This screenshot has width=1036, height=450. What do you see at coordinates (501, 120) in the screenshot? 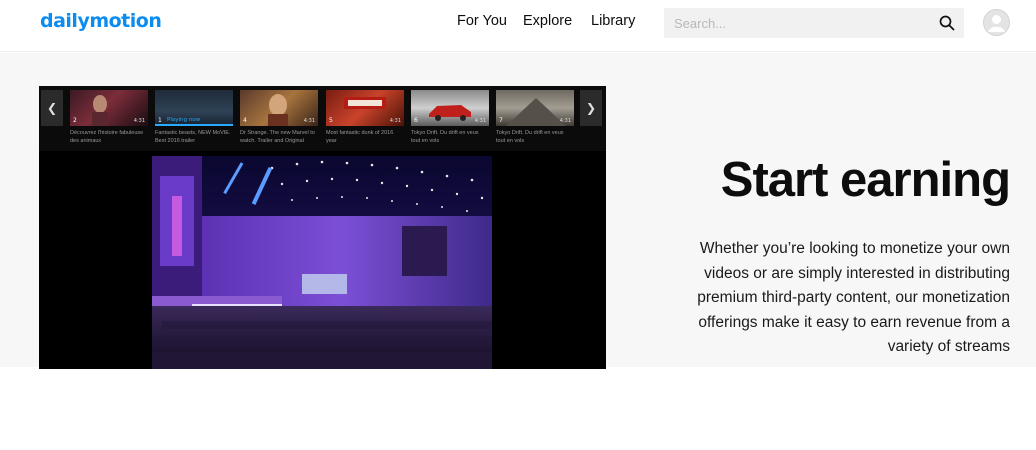
I see `thumbnail-number: 7` at bounding box center [501, 120].